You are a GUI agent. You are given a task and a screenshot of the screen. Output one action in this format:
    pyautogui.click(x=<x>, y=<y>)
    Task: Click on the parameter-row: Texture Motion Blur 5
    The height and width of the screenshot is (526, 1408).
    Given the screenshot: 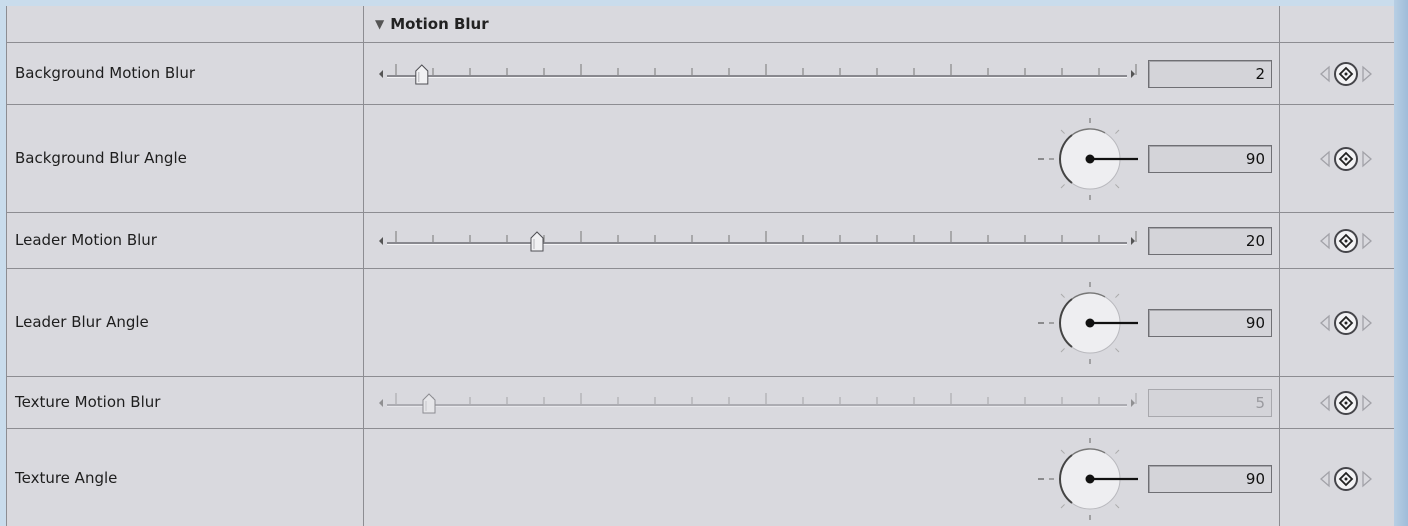 What is the action you would take?
    pyautogui.click(x=701, y=403)
    